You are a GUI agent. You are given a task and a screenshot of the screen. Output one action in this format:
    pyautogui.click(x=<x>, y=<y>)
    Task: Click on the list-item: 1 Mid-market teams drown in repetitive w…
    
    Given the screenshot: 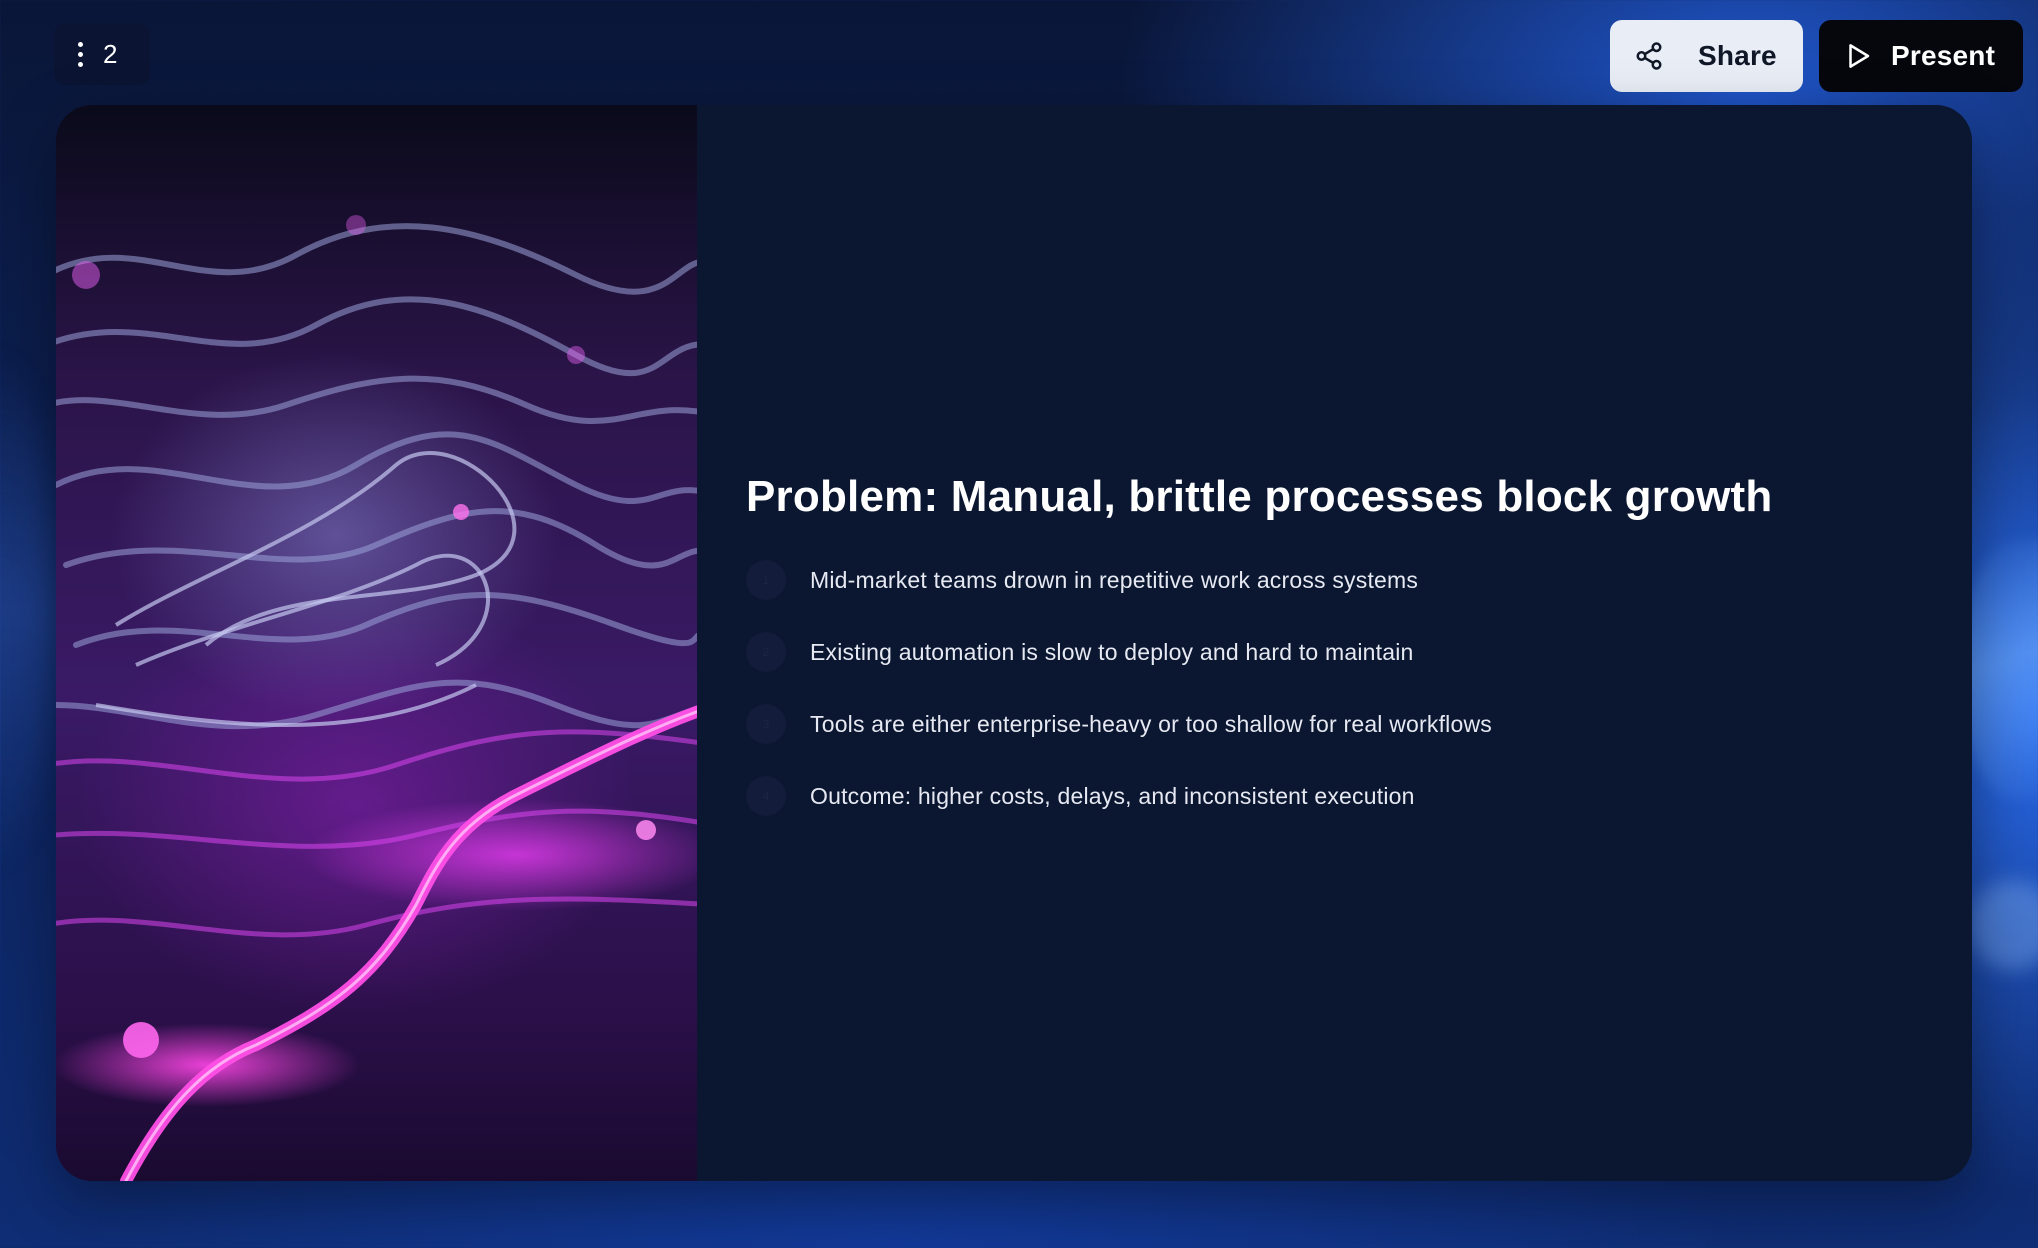 What is the action you would take?
    pyautogui.click(x=1321, y=580)
    